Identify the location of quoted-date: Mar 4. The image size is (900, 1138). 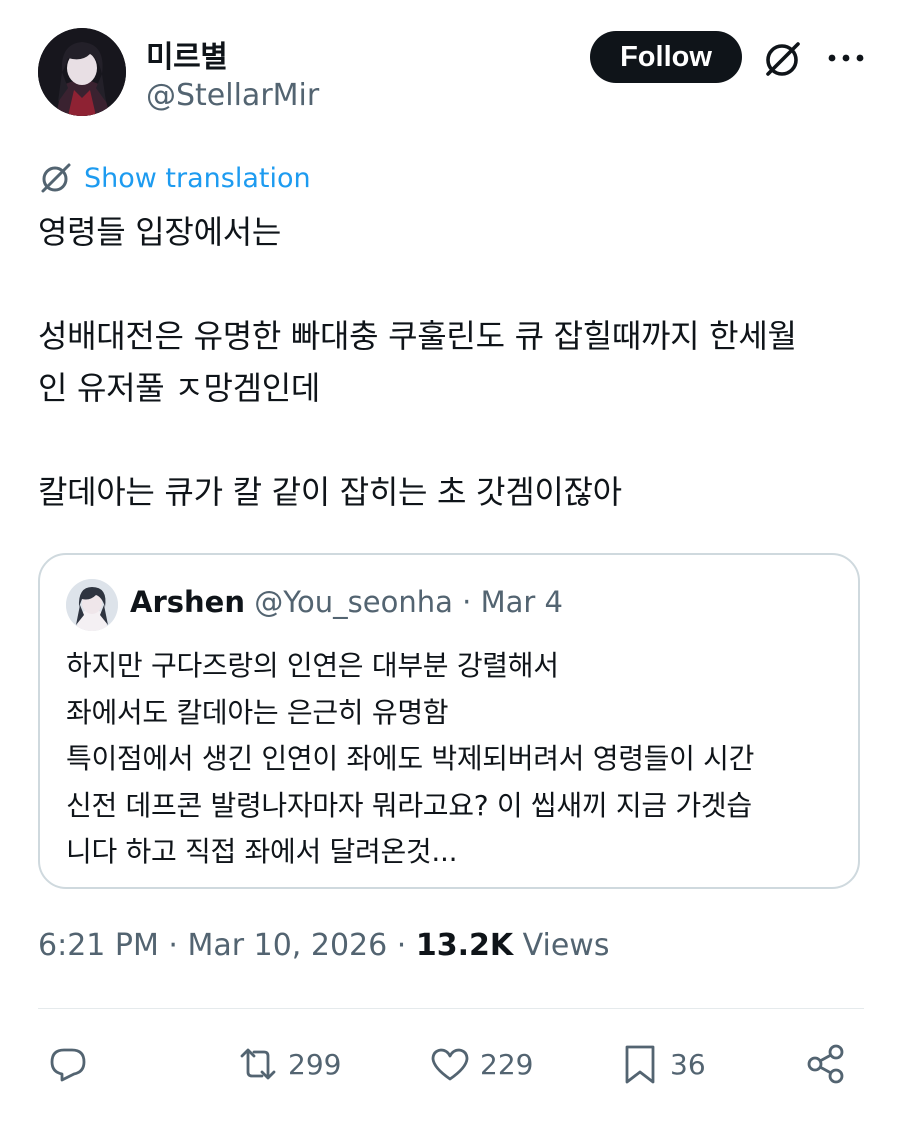
(521, 602).